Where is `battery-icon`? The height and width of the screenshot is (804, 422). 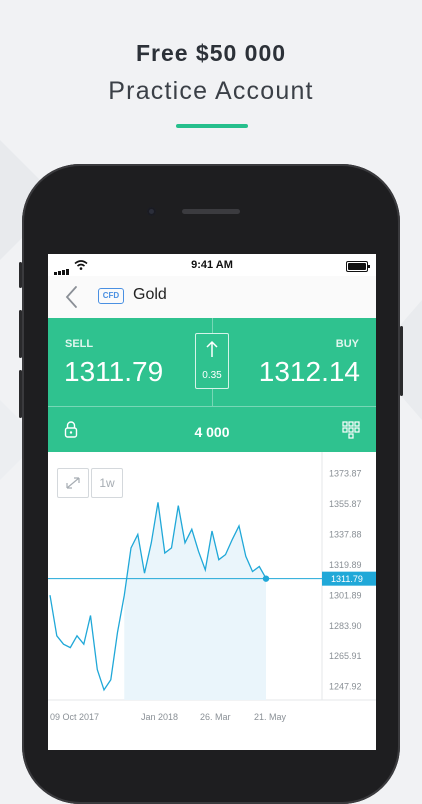 battery-icon is located at coordinates (358, 266).